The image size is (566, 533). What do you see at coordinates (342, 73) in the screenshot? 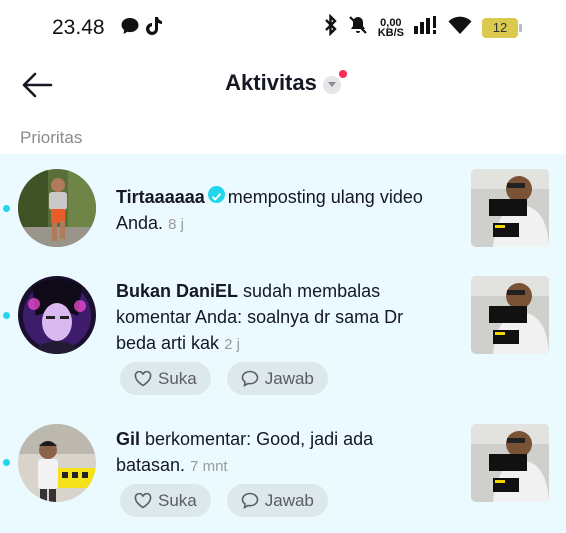
I see `notification-dot` at bounding box center [342, 73].